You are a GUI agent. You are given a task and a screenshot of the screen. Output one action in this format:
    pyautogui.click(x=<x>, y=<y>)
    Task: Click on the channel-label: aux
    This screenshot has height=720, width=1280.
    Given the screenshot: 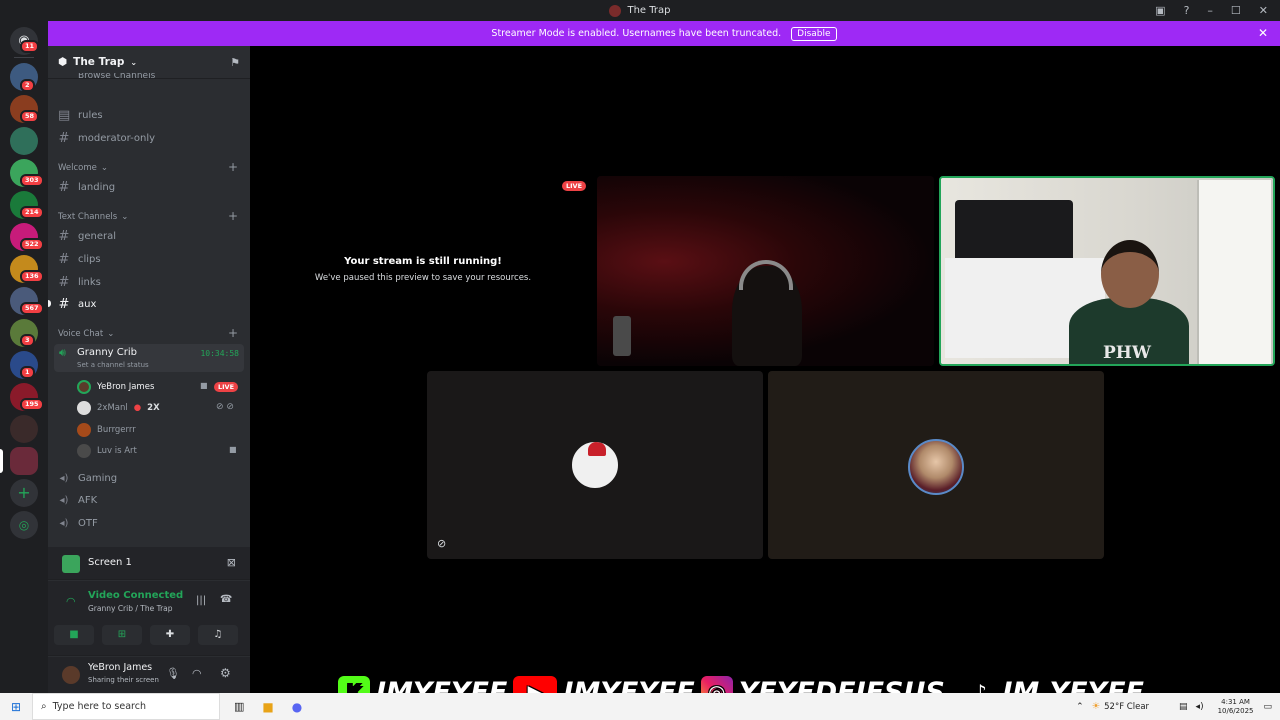 What is the action you would take?
    pyautogui.click(x=87, y=304)
    